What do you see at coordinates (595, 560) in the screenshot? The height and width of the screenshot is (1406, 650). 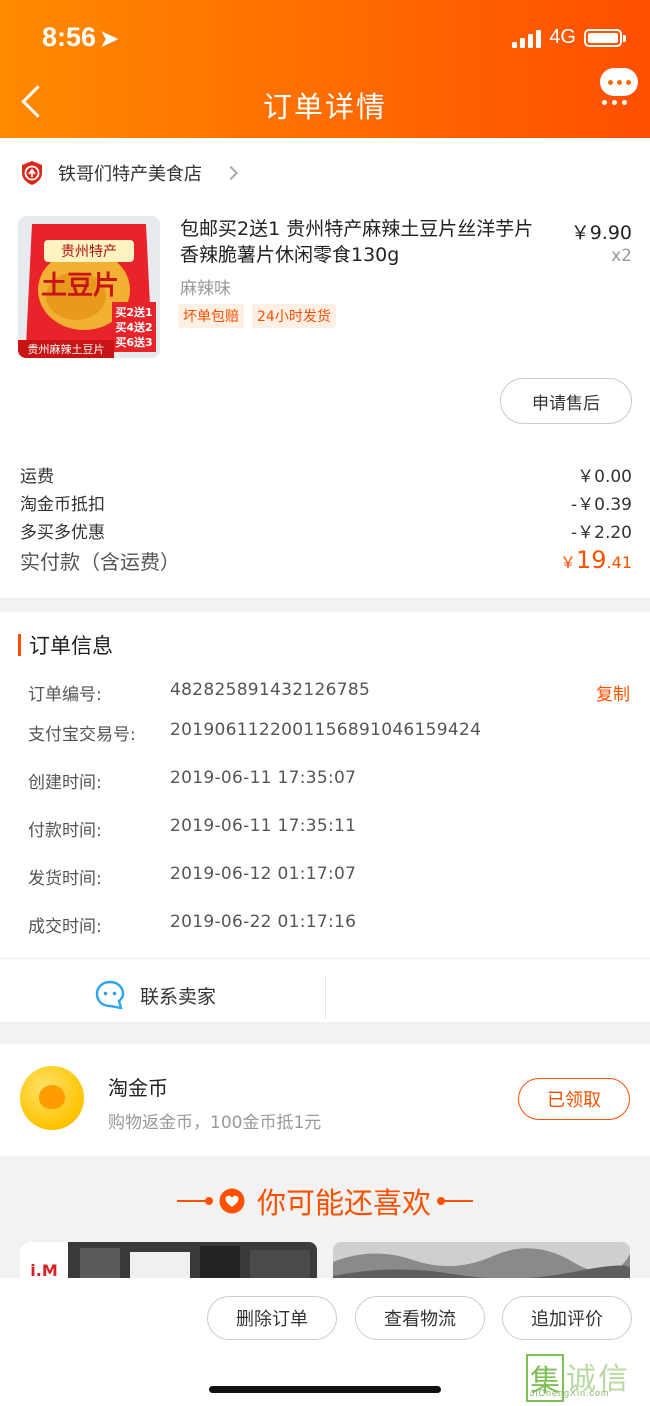 I see `total-amount: ￥19.41` at bounding box center [595, 560].